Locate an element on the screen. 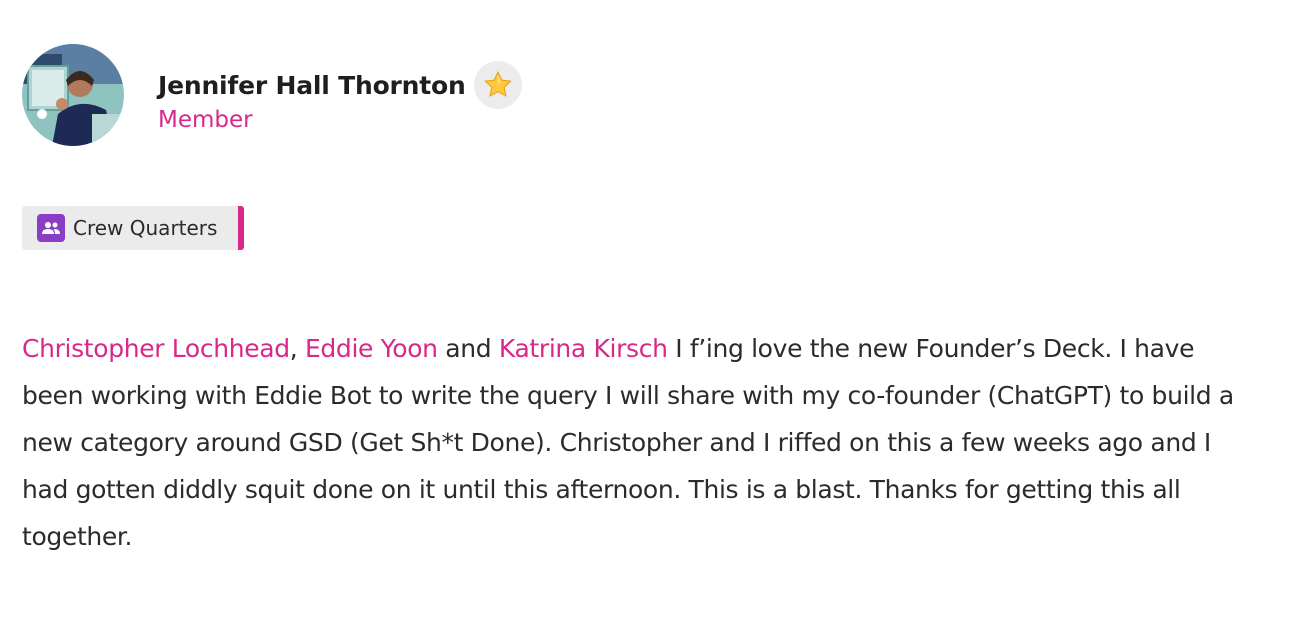 This screenshot has width=1308, height=622. mention-katrina-kirsch: Katrina Kirsch is located at coordinates (583, 348).